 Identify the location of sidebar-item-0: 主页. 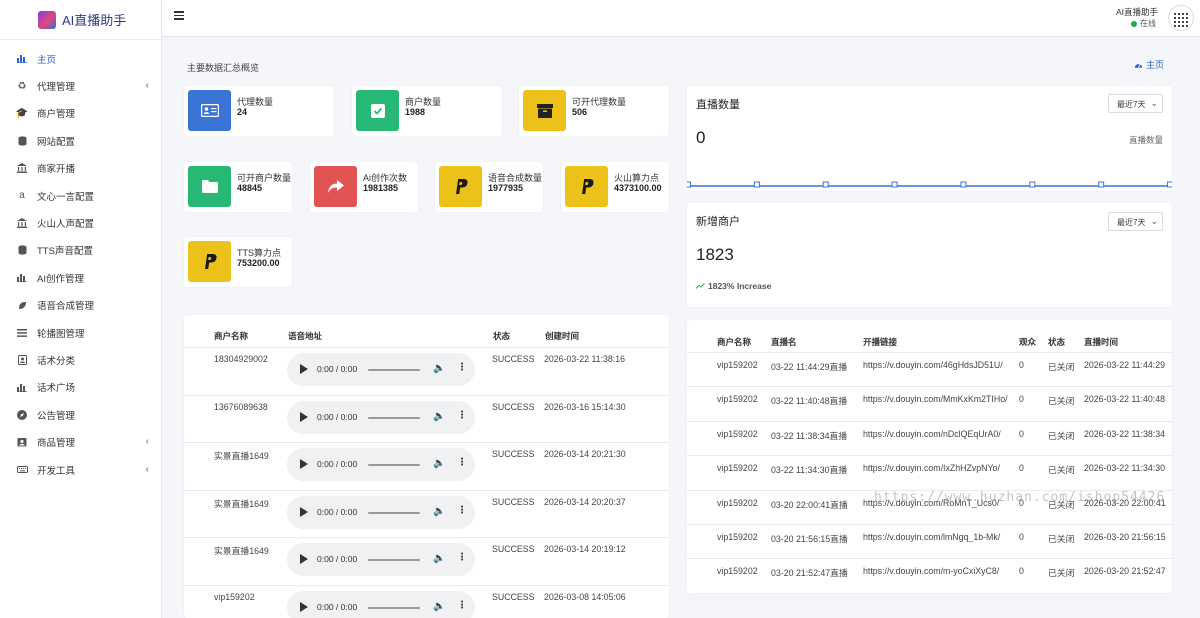
(80, 58).